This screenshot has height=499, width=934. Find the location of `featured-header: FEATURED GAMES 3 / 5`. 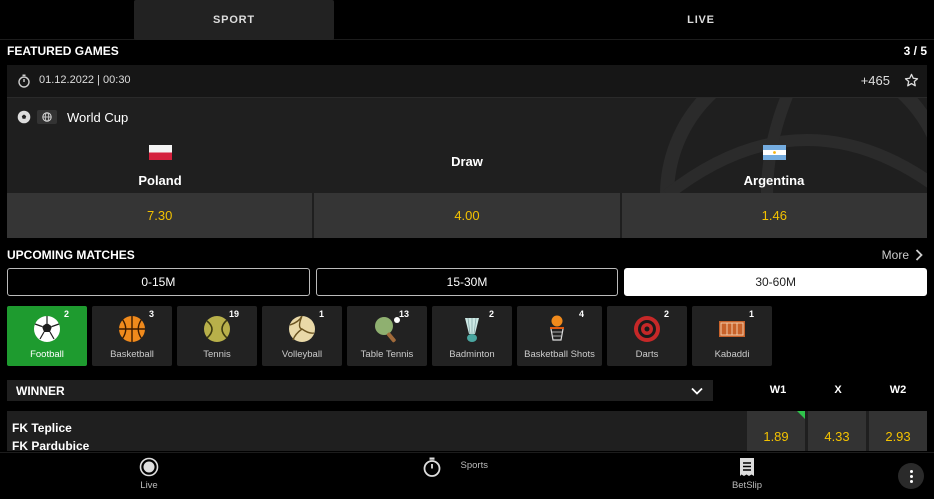

featured-header: FEATURED GAMES 3 / 5 is located at coordinates (467, 53).